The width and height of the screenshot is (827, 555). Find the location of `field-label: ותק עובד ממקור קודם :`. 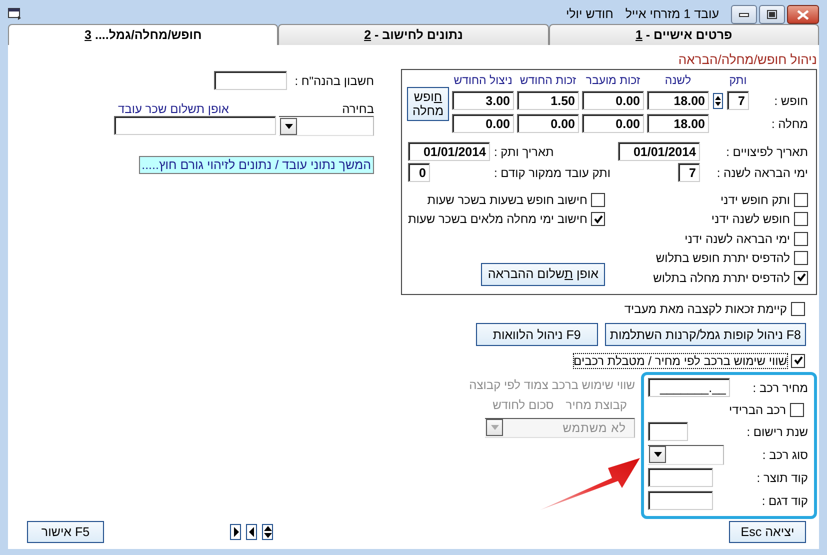

field-label: ותק עובד ממקור קודם : is located at coordinates (553, 173).